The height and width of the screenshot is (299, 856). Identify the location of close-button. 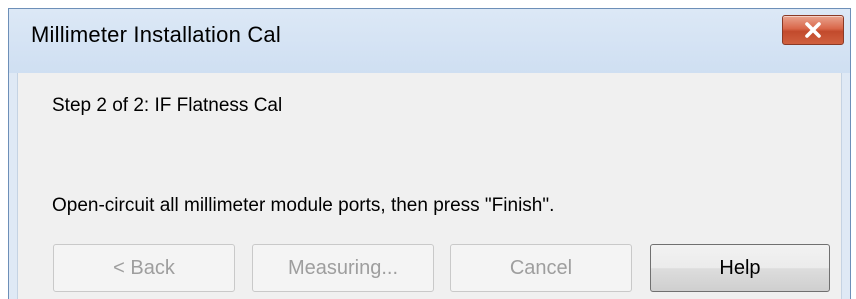
(813, 30).